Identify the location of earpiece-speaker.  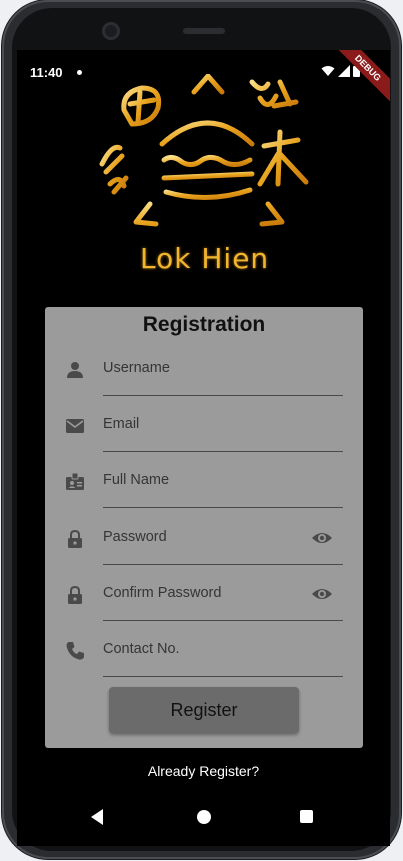
(204, 31).